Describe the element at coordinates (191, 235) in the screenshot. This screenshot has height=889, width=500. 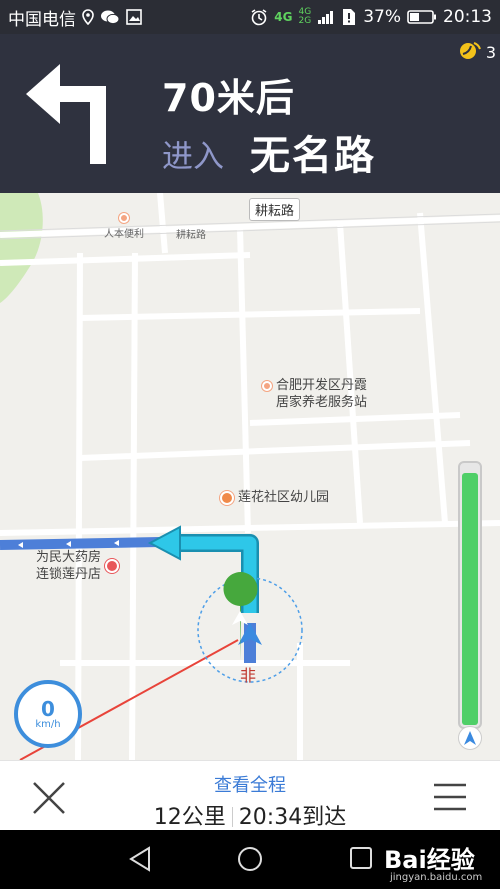
I see `road-label-small: 耕耘路` at that location.